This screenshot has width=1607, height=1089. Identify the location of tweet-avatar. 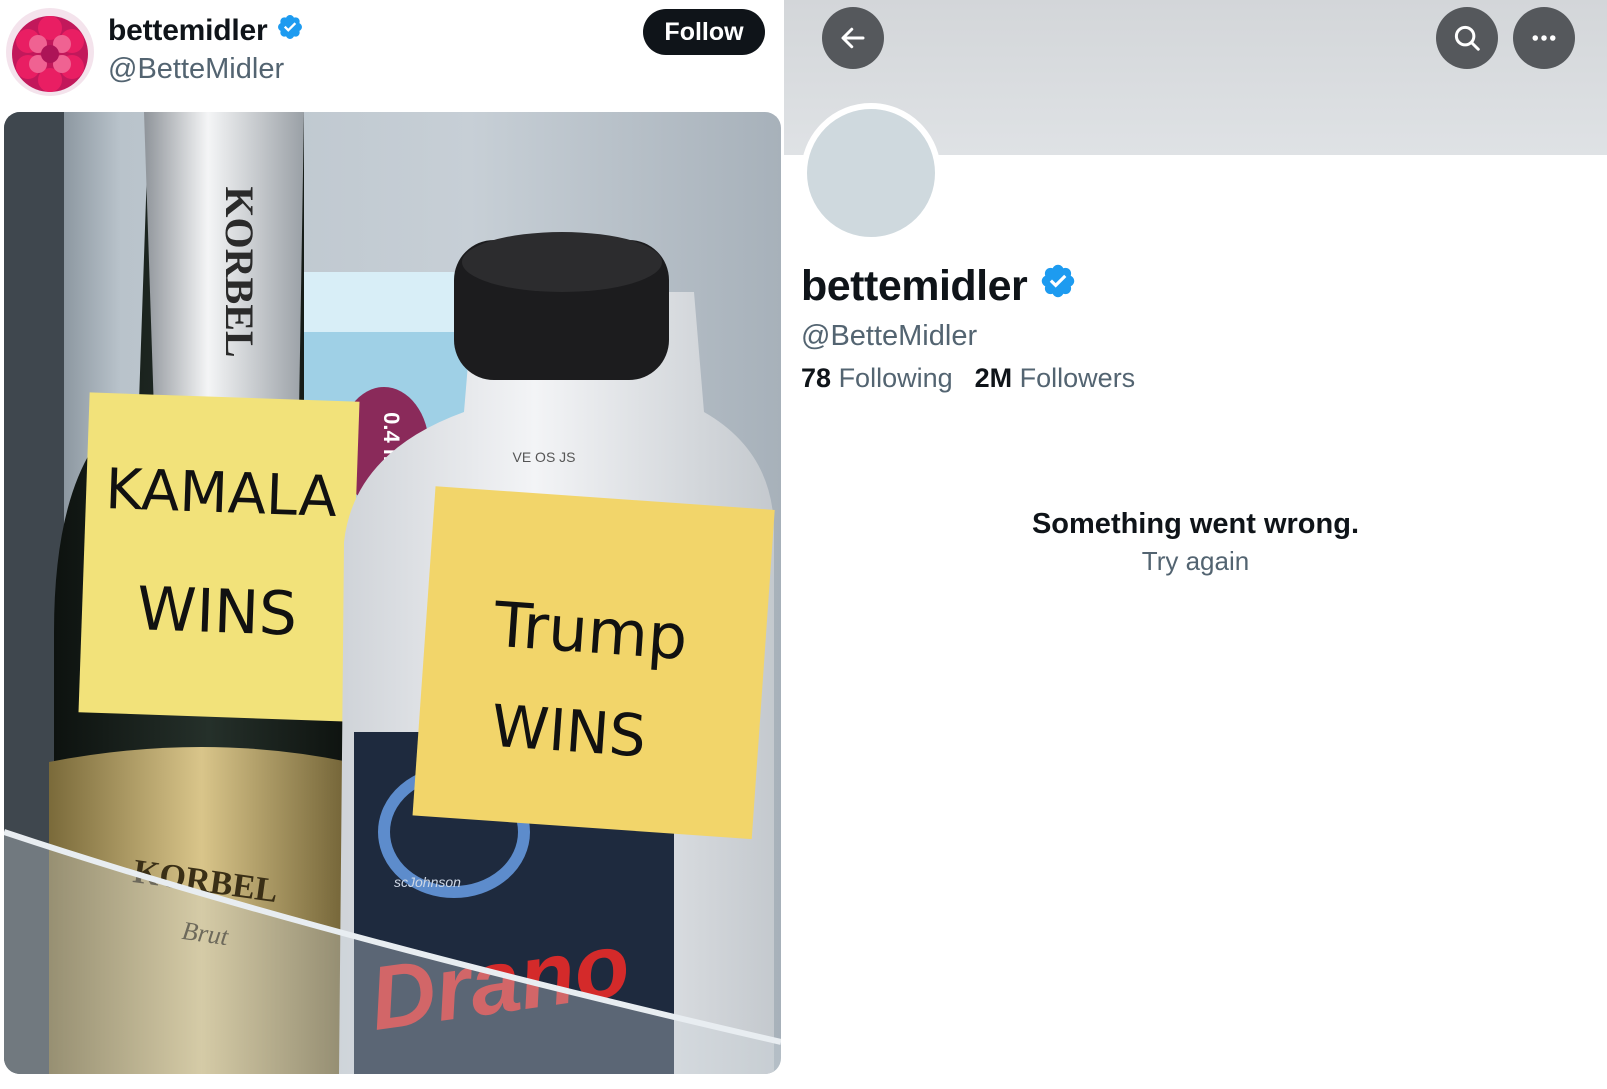
(50, 52).